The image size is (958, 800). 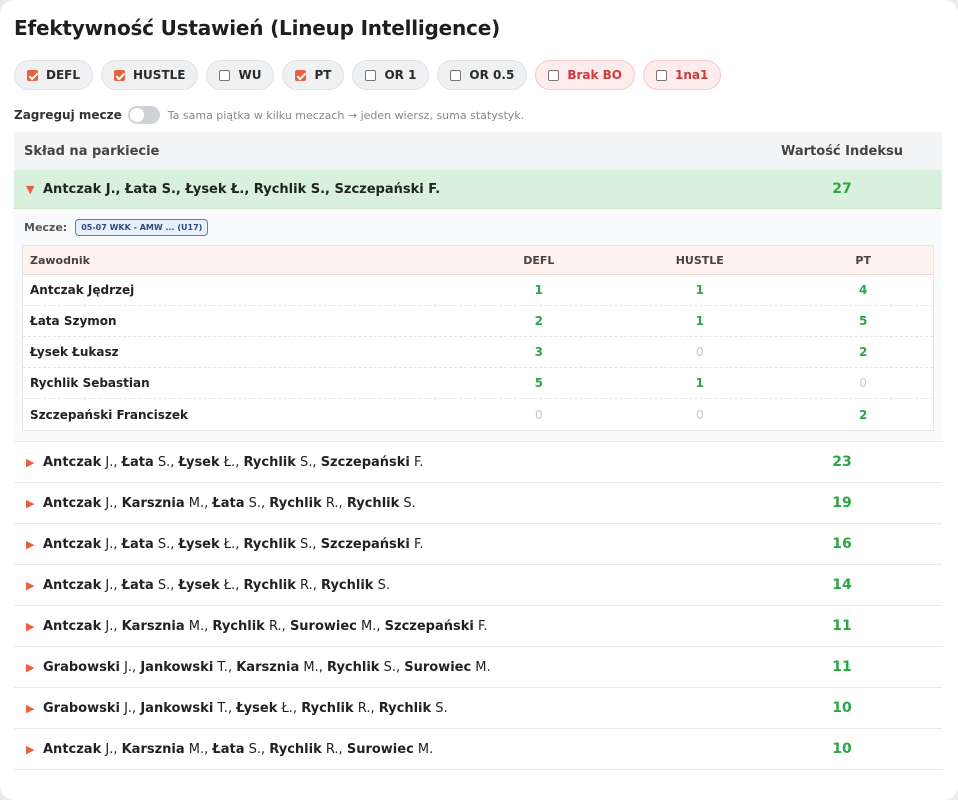 I want to click on filter-chip-or-0-5: OR 0.5, so click(x=482, y=75).